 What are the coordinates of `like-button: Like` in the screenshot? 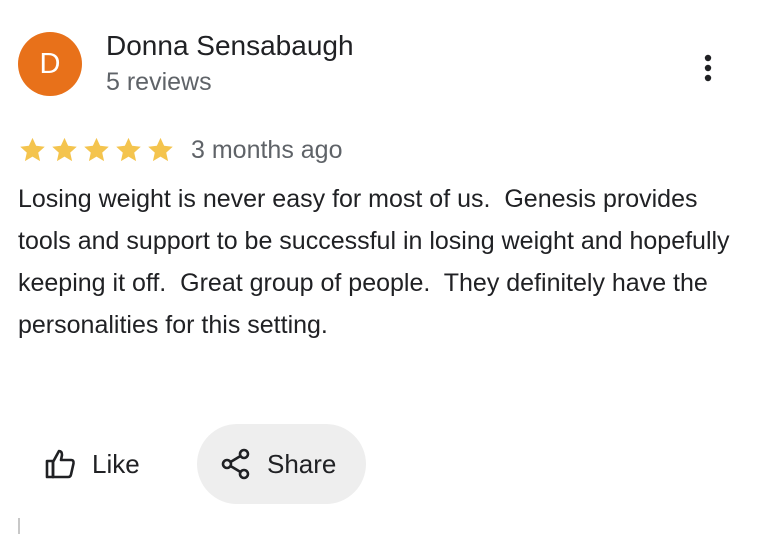 It's located at (92, 464).